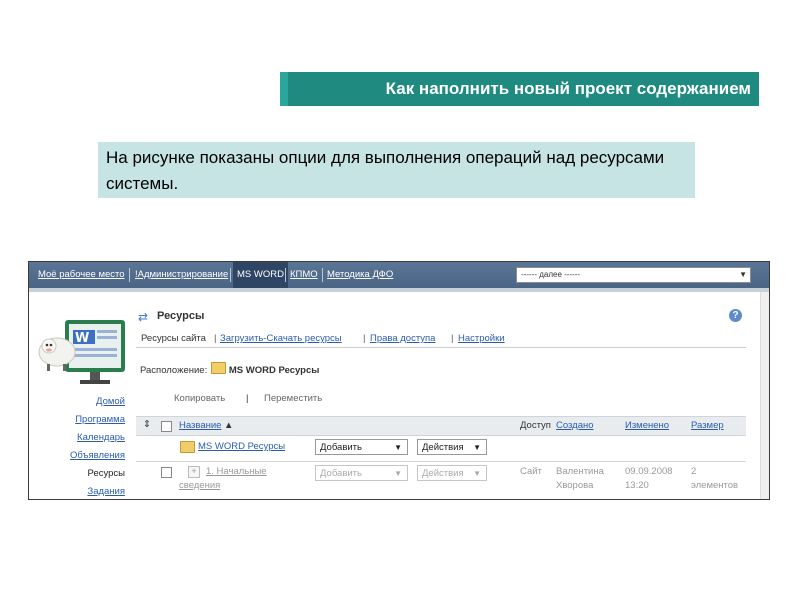 The image size is (800, 600). Describe the element at coordinates (284, 89) in the screenshot. I see `title-accent-stripe` at that location.